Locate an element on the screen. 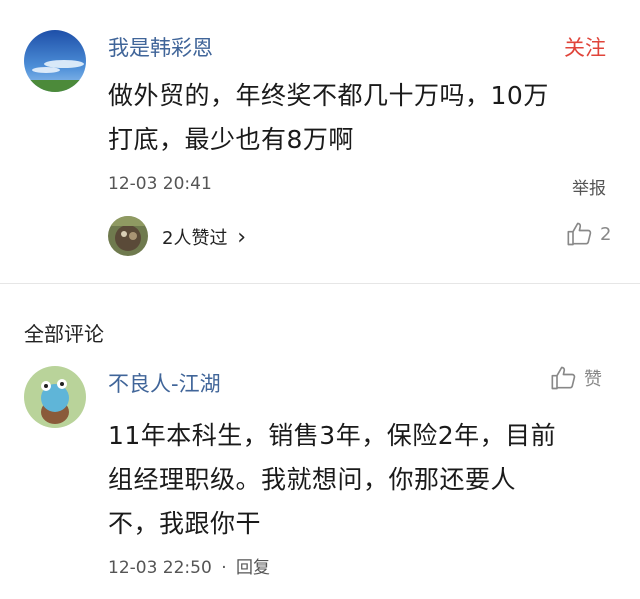 The width and height of the screenshot is (640, 599). animal-avatar-image is located at coordinates (128, 236).